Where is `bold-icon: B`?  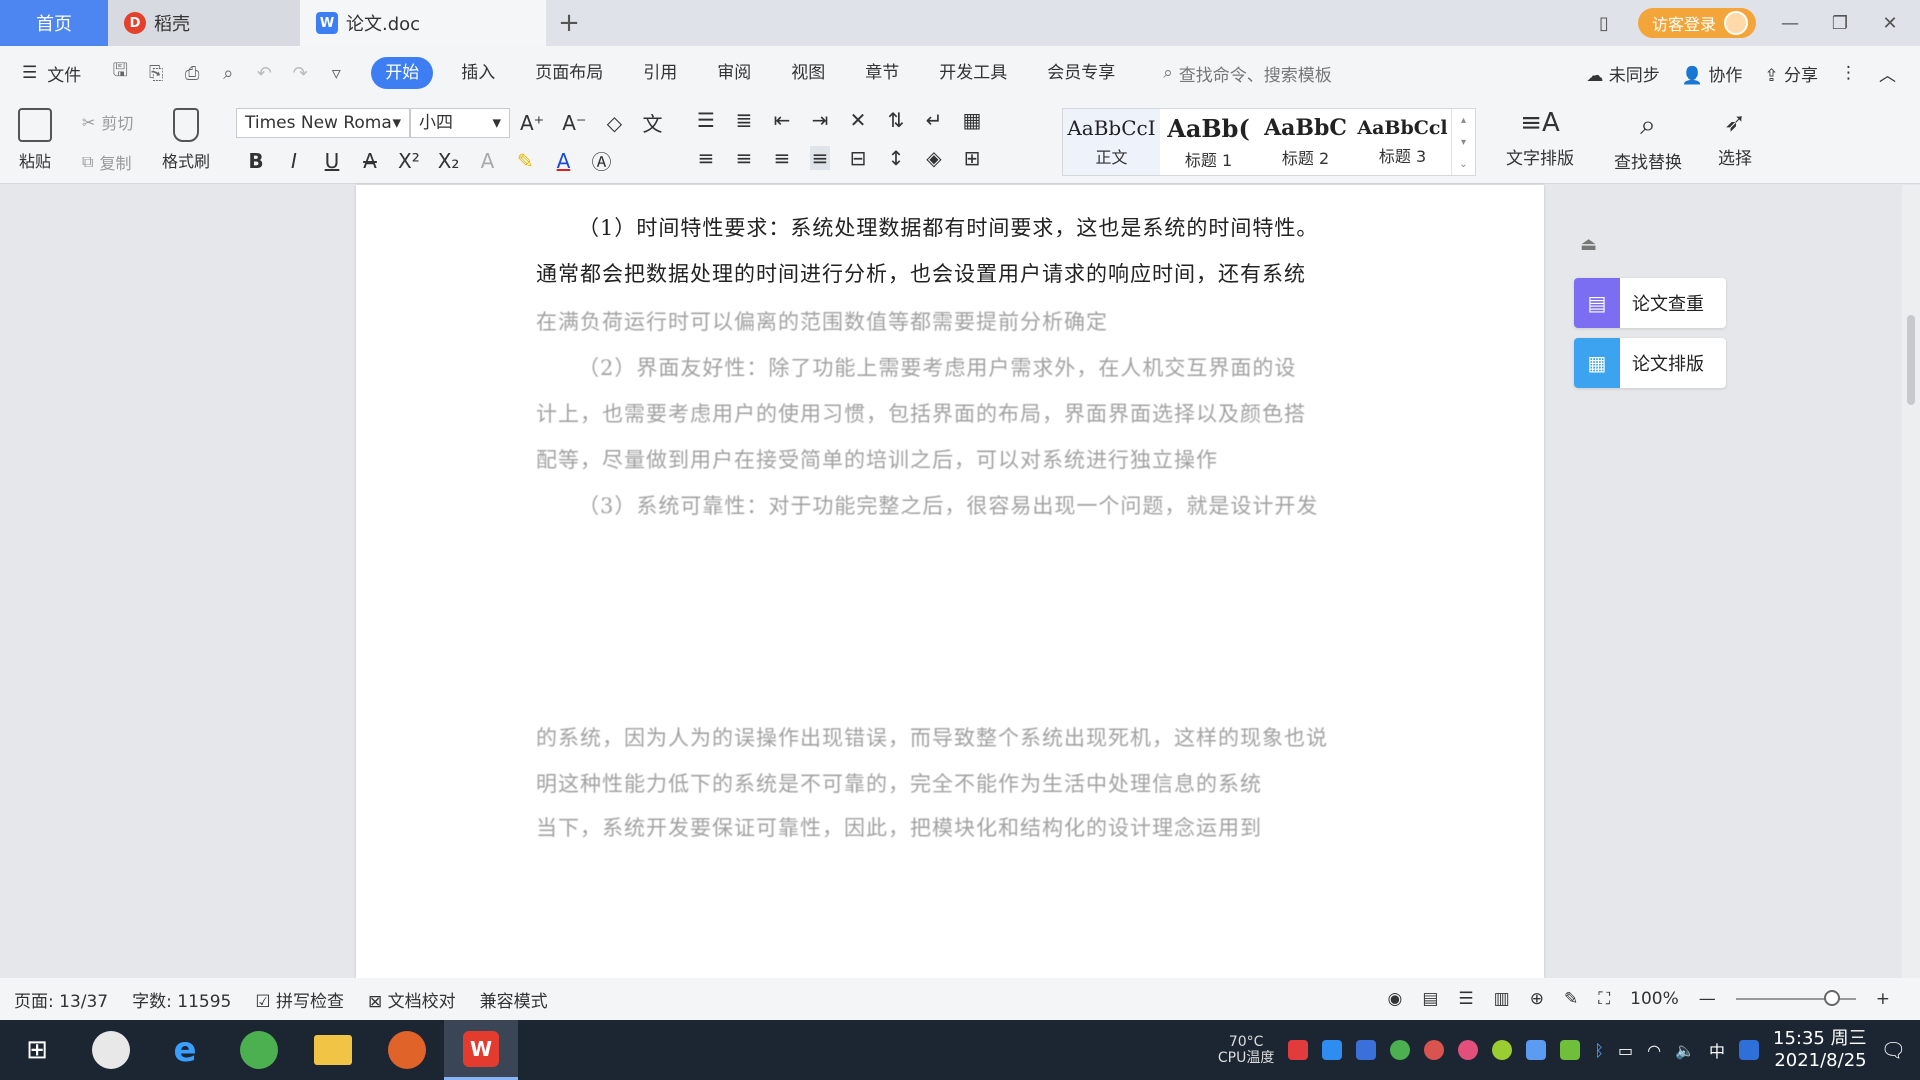
bold-icon: B is located at coordinates (256, 161).